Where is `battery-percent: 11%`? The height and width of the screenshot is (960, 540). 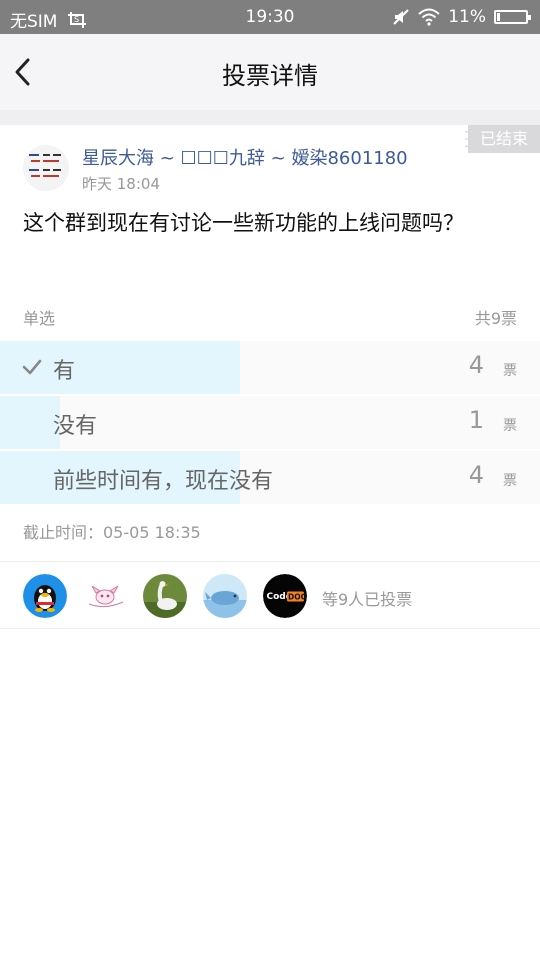 battery-percent: 11% is located at coordinates (467, 17).